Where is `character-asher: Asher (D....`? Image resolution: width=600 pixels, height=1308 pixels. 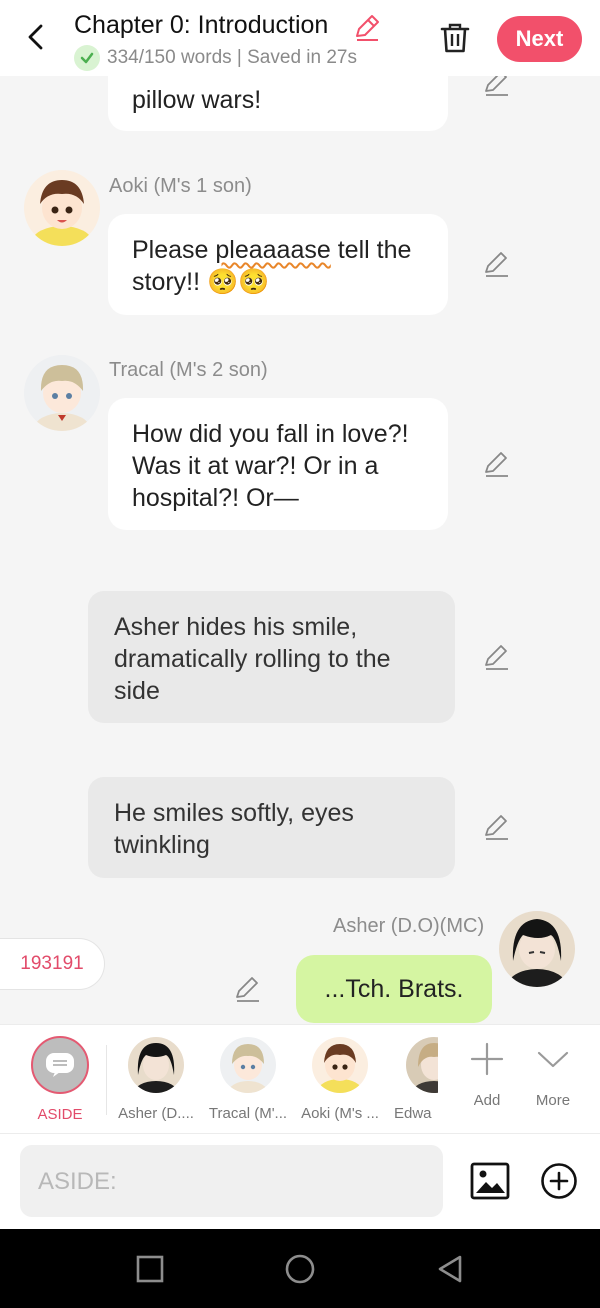
character-asher: Asher (D.... is located at coordinates (156, 1080).